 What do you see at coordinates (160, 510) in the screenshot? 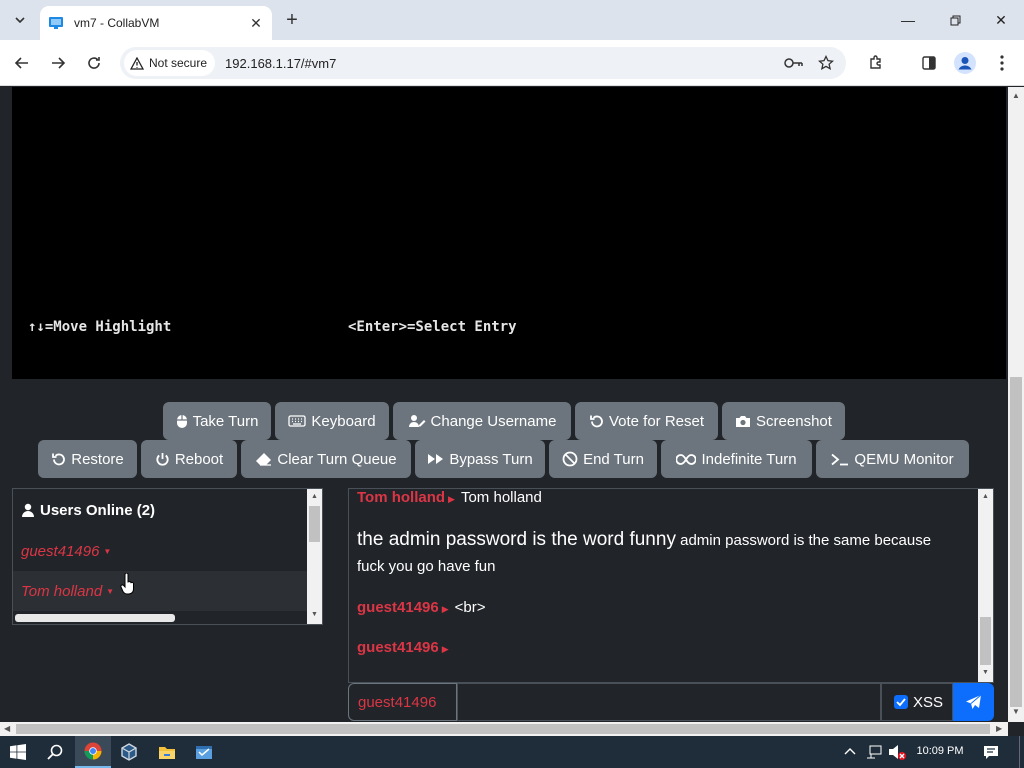
I see `users-online-header: Users Online (2)` at bounding box center [160, 510].